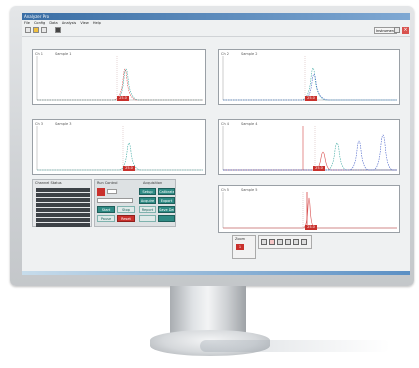 The image size is (419, 368). What do you see at coordinates (166, 200) in the screenshot?
I see `export-button: Export` at bounding box center [166, 200].